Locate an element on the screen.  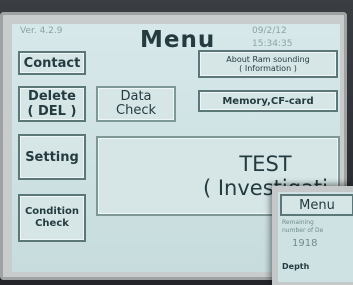
setting-button-label: Setting is located at coordinates (52, 157).